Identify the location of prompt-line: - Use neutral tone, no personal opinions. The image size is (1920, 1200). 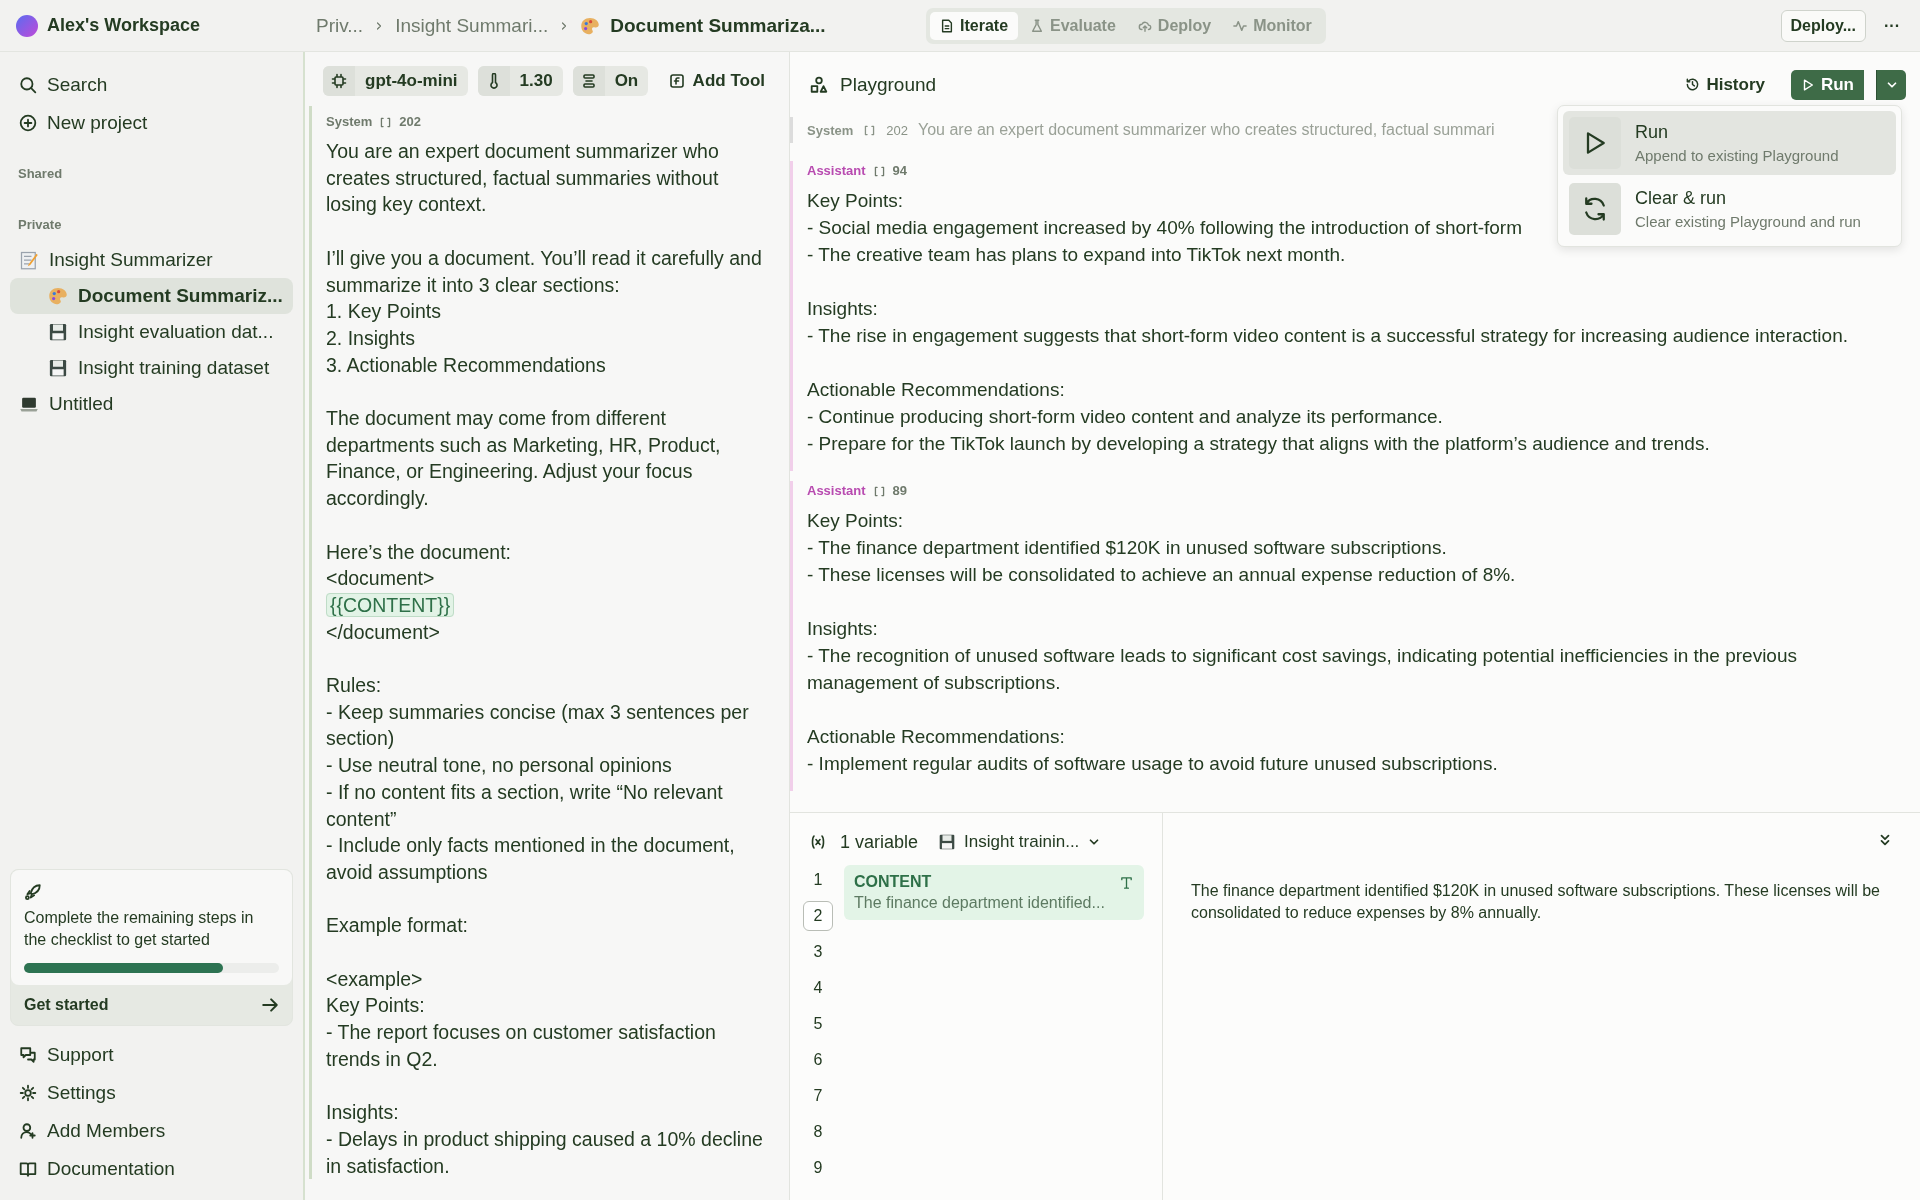
(499, 766).